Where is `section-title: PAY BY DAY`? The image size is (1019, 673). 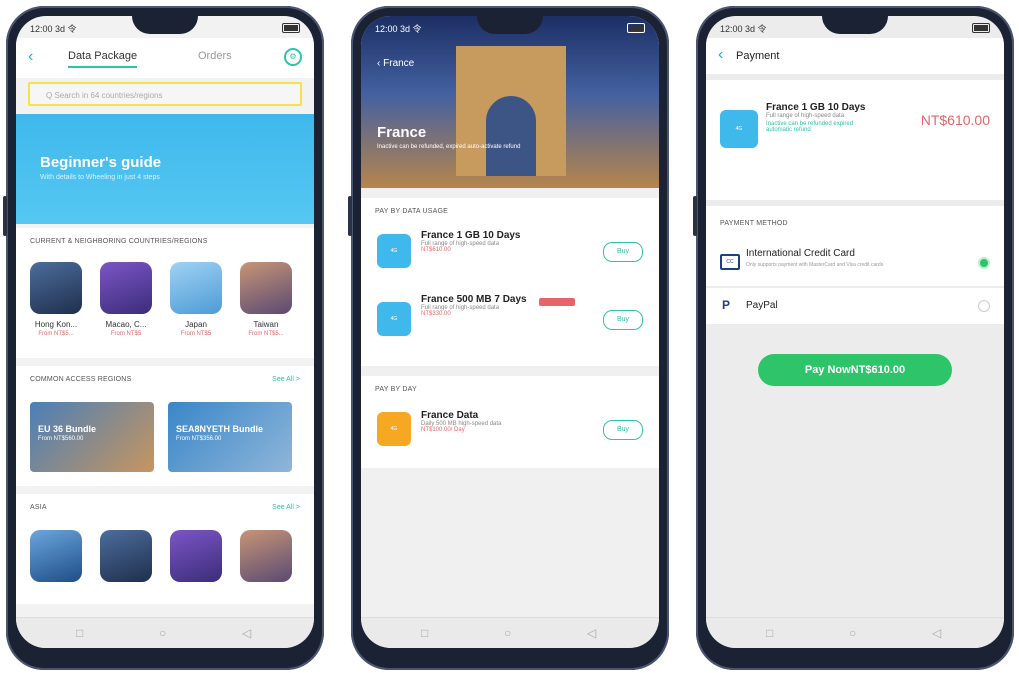
section-title: PAY BY DAY is located at coordinates (396, 389).